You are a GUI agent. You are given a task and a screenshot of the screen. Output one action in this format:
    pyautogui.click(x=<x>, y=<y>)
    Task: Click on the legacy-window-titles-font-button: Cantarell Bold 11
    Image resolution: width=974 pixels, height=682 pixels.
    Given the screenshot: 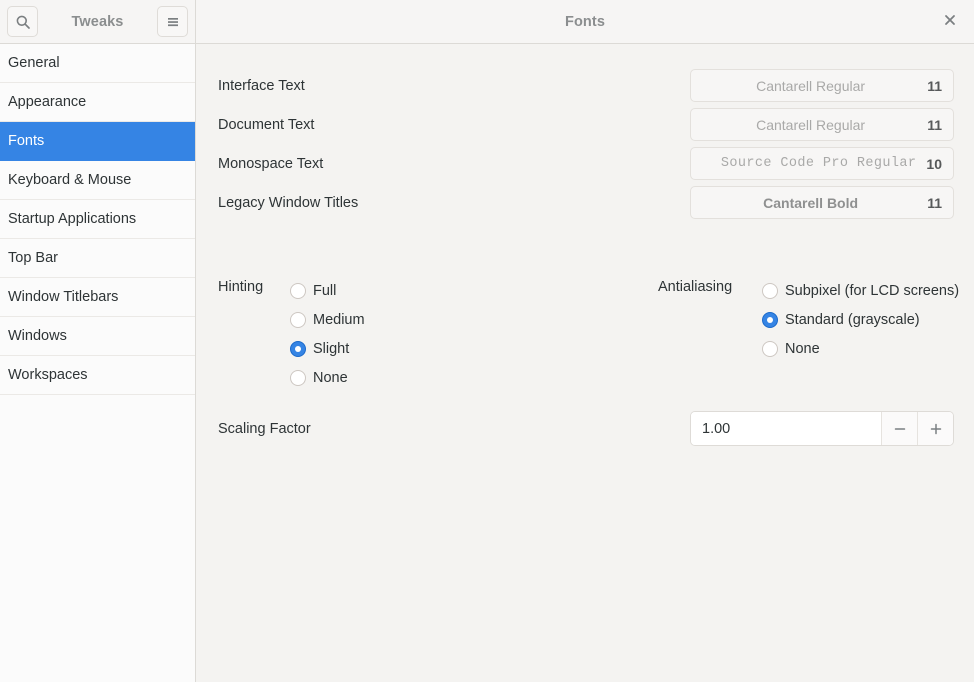 What is the action you would take?
    pyautogui.click(x=822, y=202)
    